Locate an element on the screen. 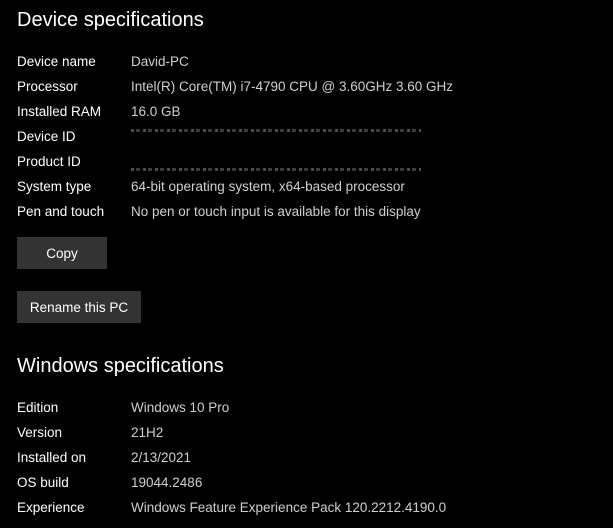 The width and height of the screenshot is (613, 528). spec-value: 2/13/2021 is located at coordinates (161, 457).